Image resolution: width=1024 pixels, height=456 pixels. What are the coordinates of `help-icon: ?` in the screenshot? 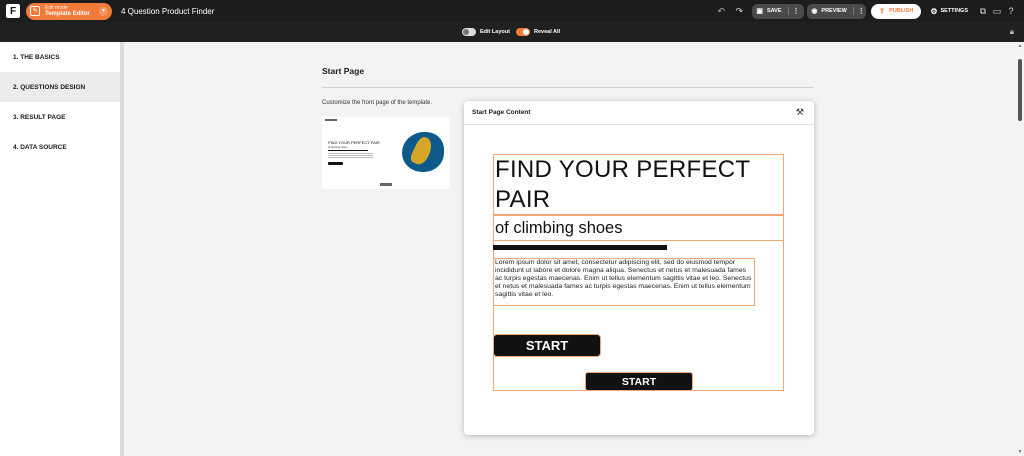 It's located at (1011, 11).